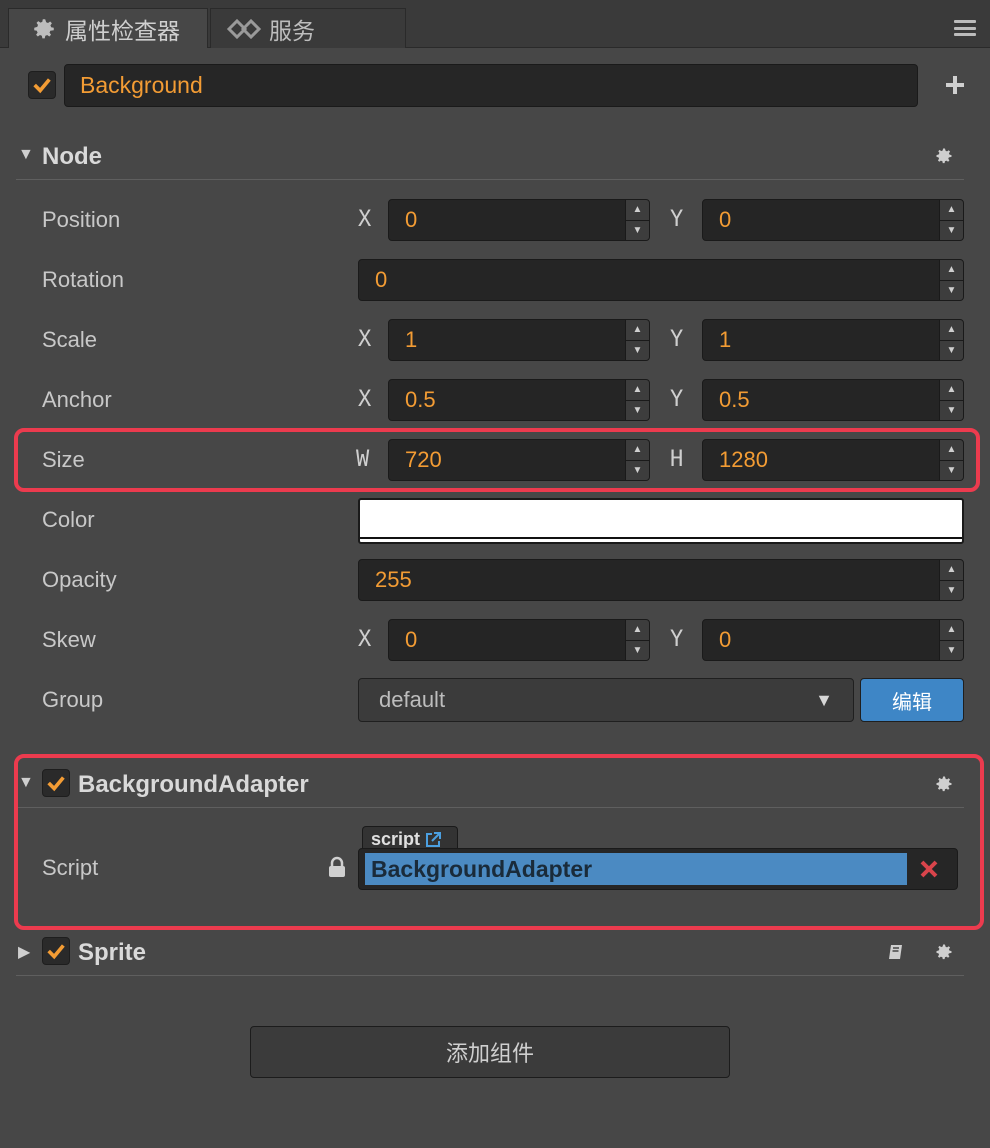 Image resolution: width=990 pixels, height=1148 pixels. What do you see at coordinates (381, 279) in the screenshot?
I see `rotation-value: 0` at bounding box center [381, 279].